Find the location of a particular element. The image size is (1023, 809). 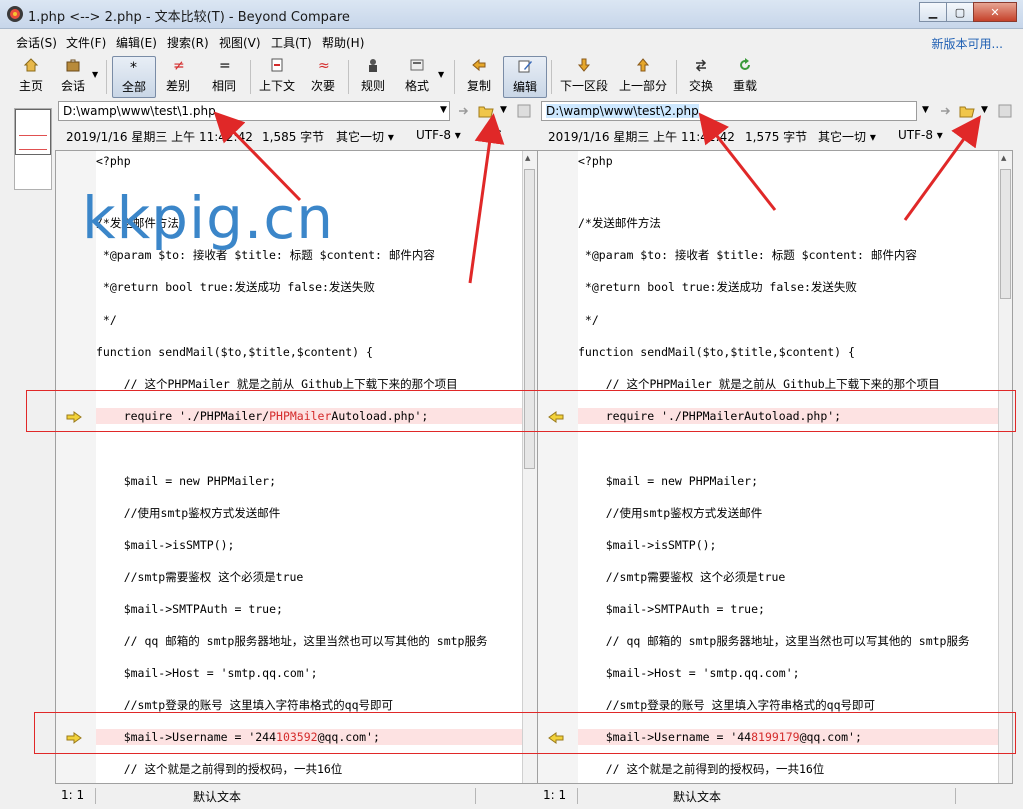

right-open-folder-icon is located at coordinates (967, 111).